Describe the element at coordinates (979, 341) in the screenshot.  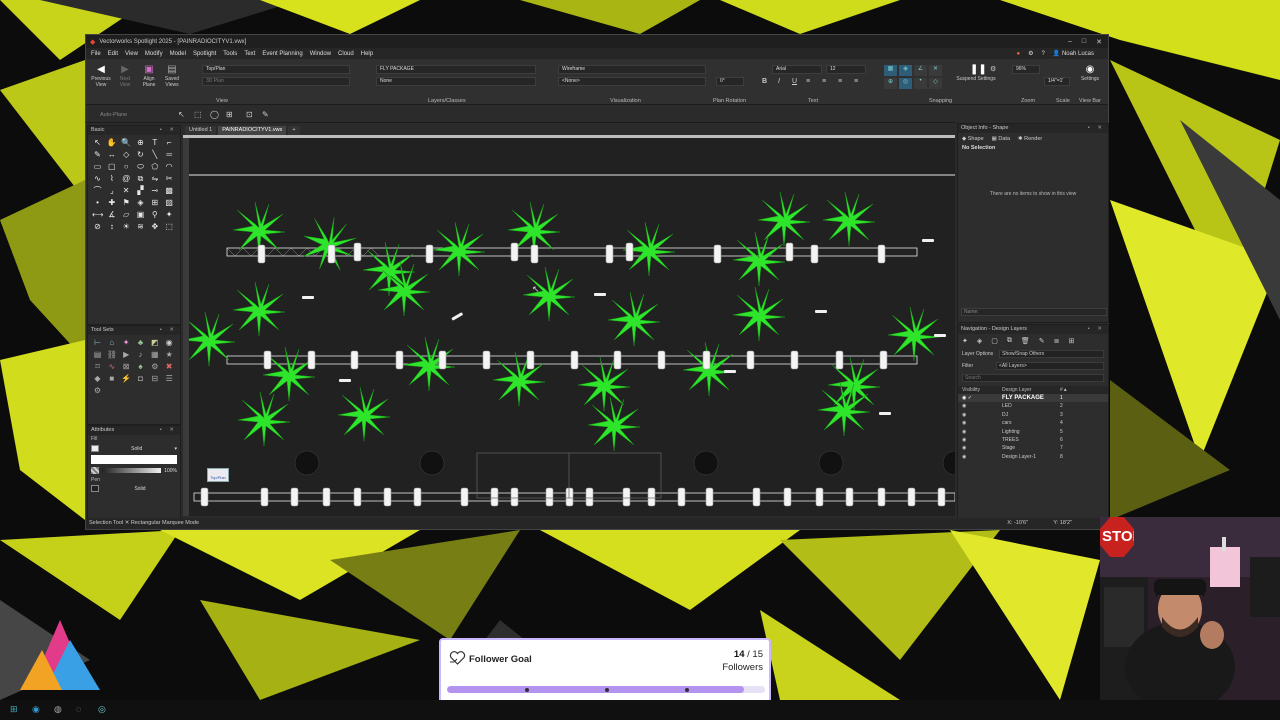
I see `layers-icon: ◈` at that location.